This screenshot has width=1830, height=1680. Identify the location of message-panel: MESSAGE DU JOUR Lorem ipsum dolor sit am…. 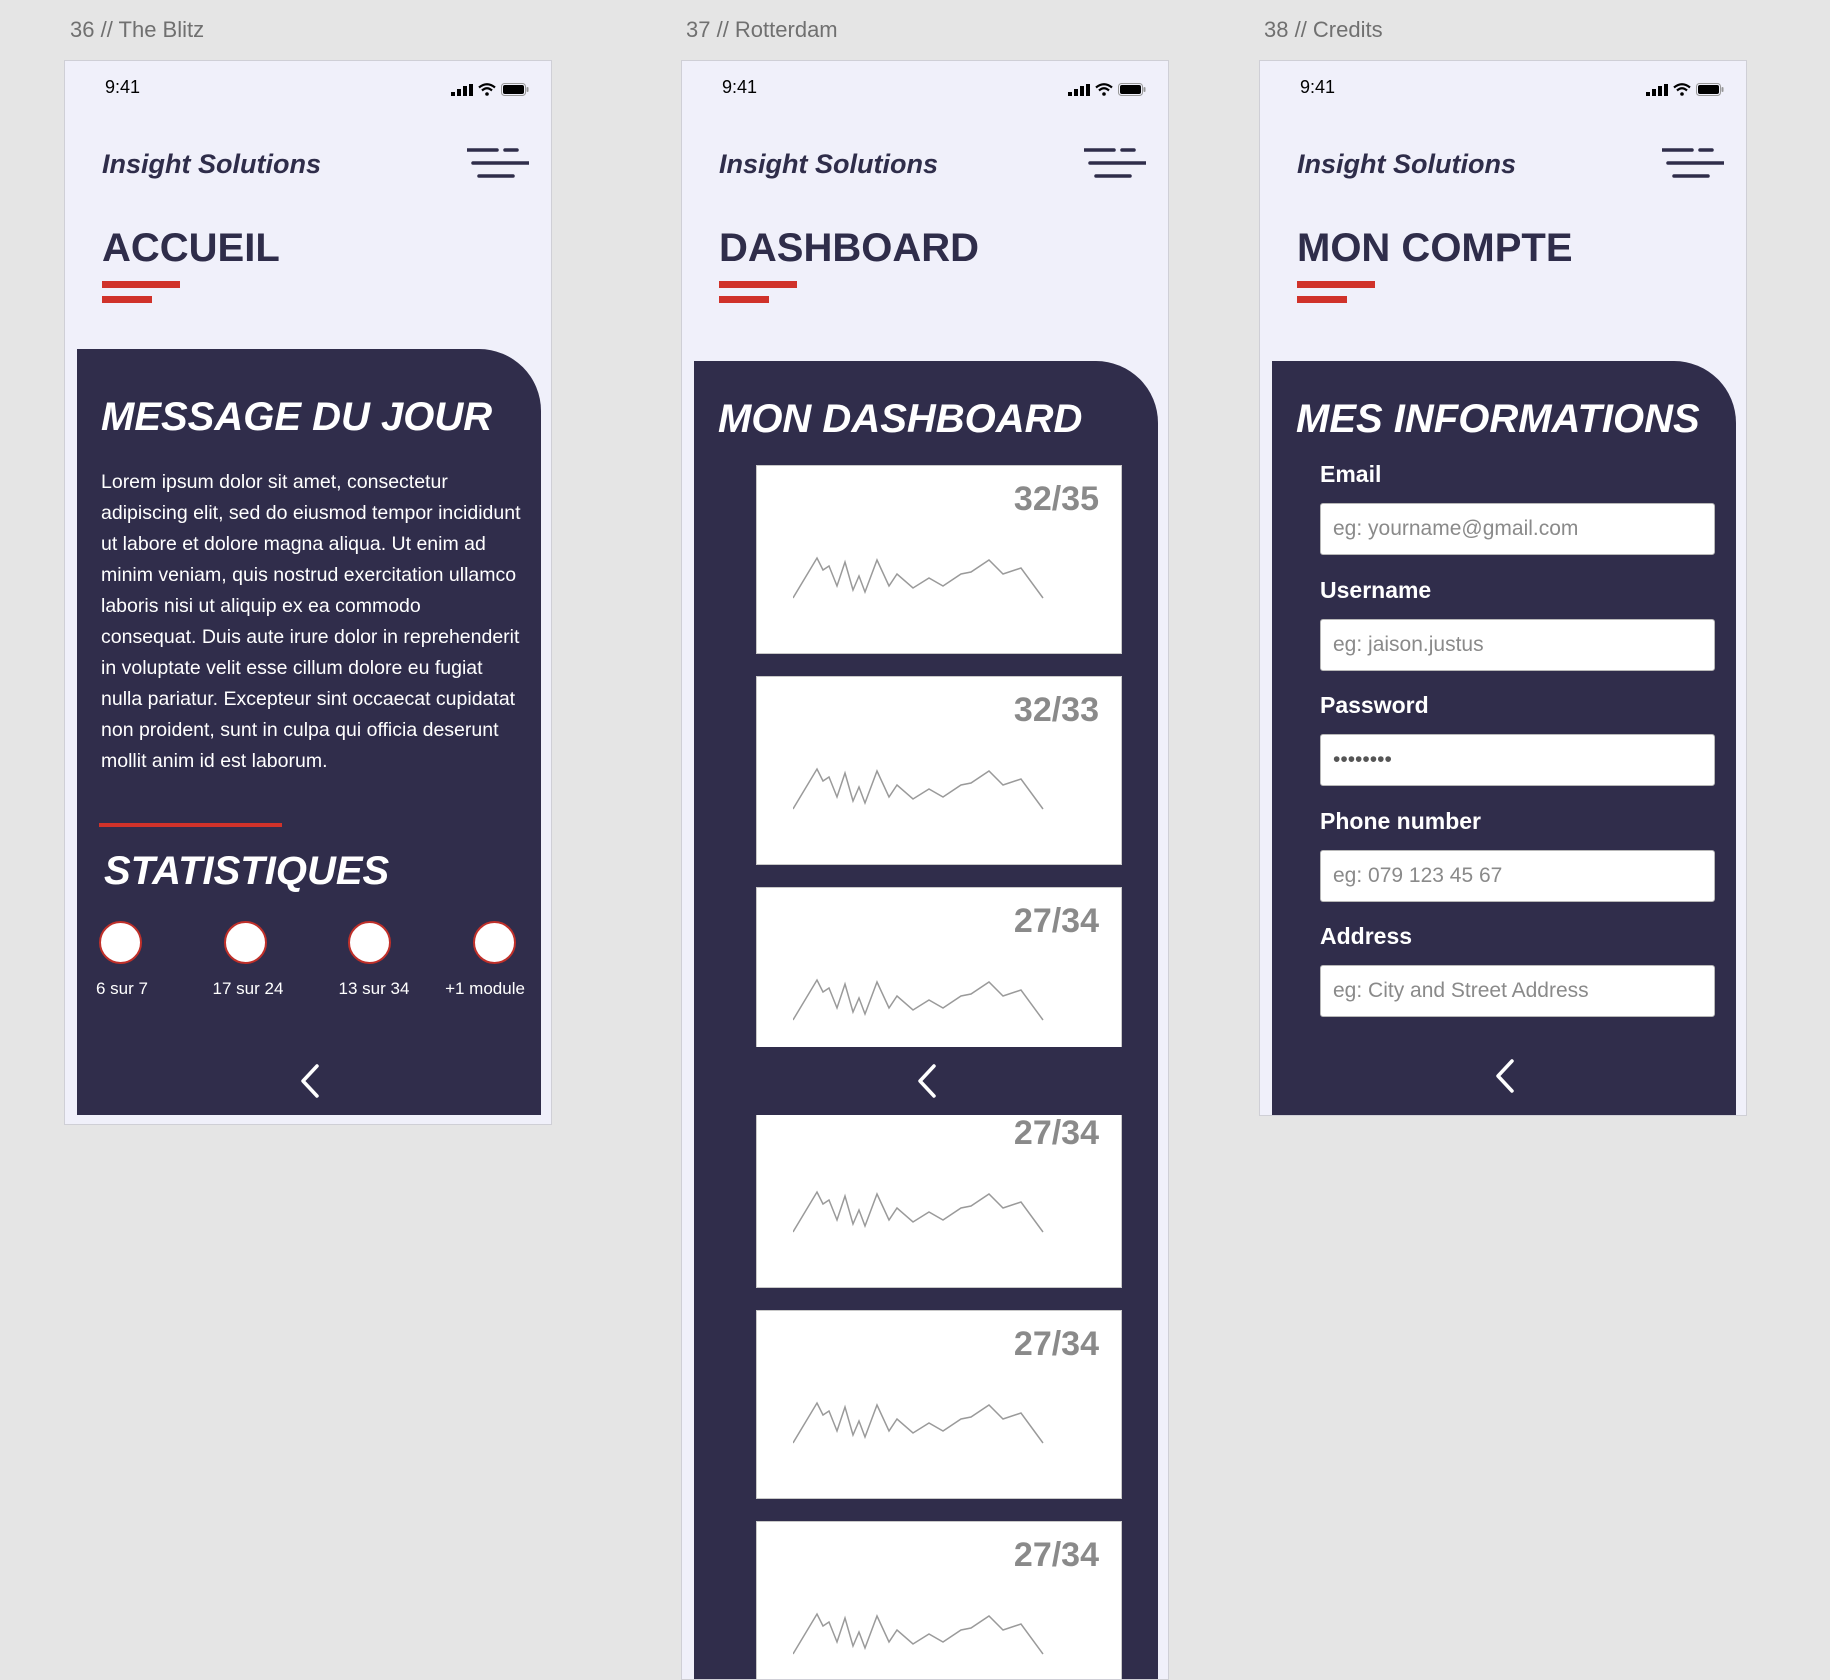
(309, 732).